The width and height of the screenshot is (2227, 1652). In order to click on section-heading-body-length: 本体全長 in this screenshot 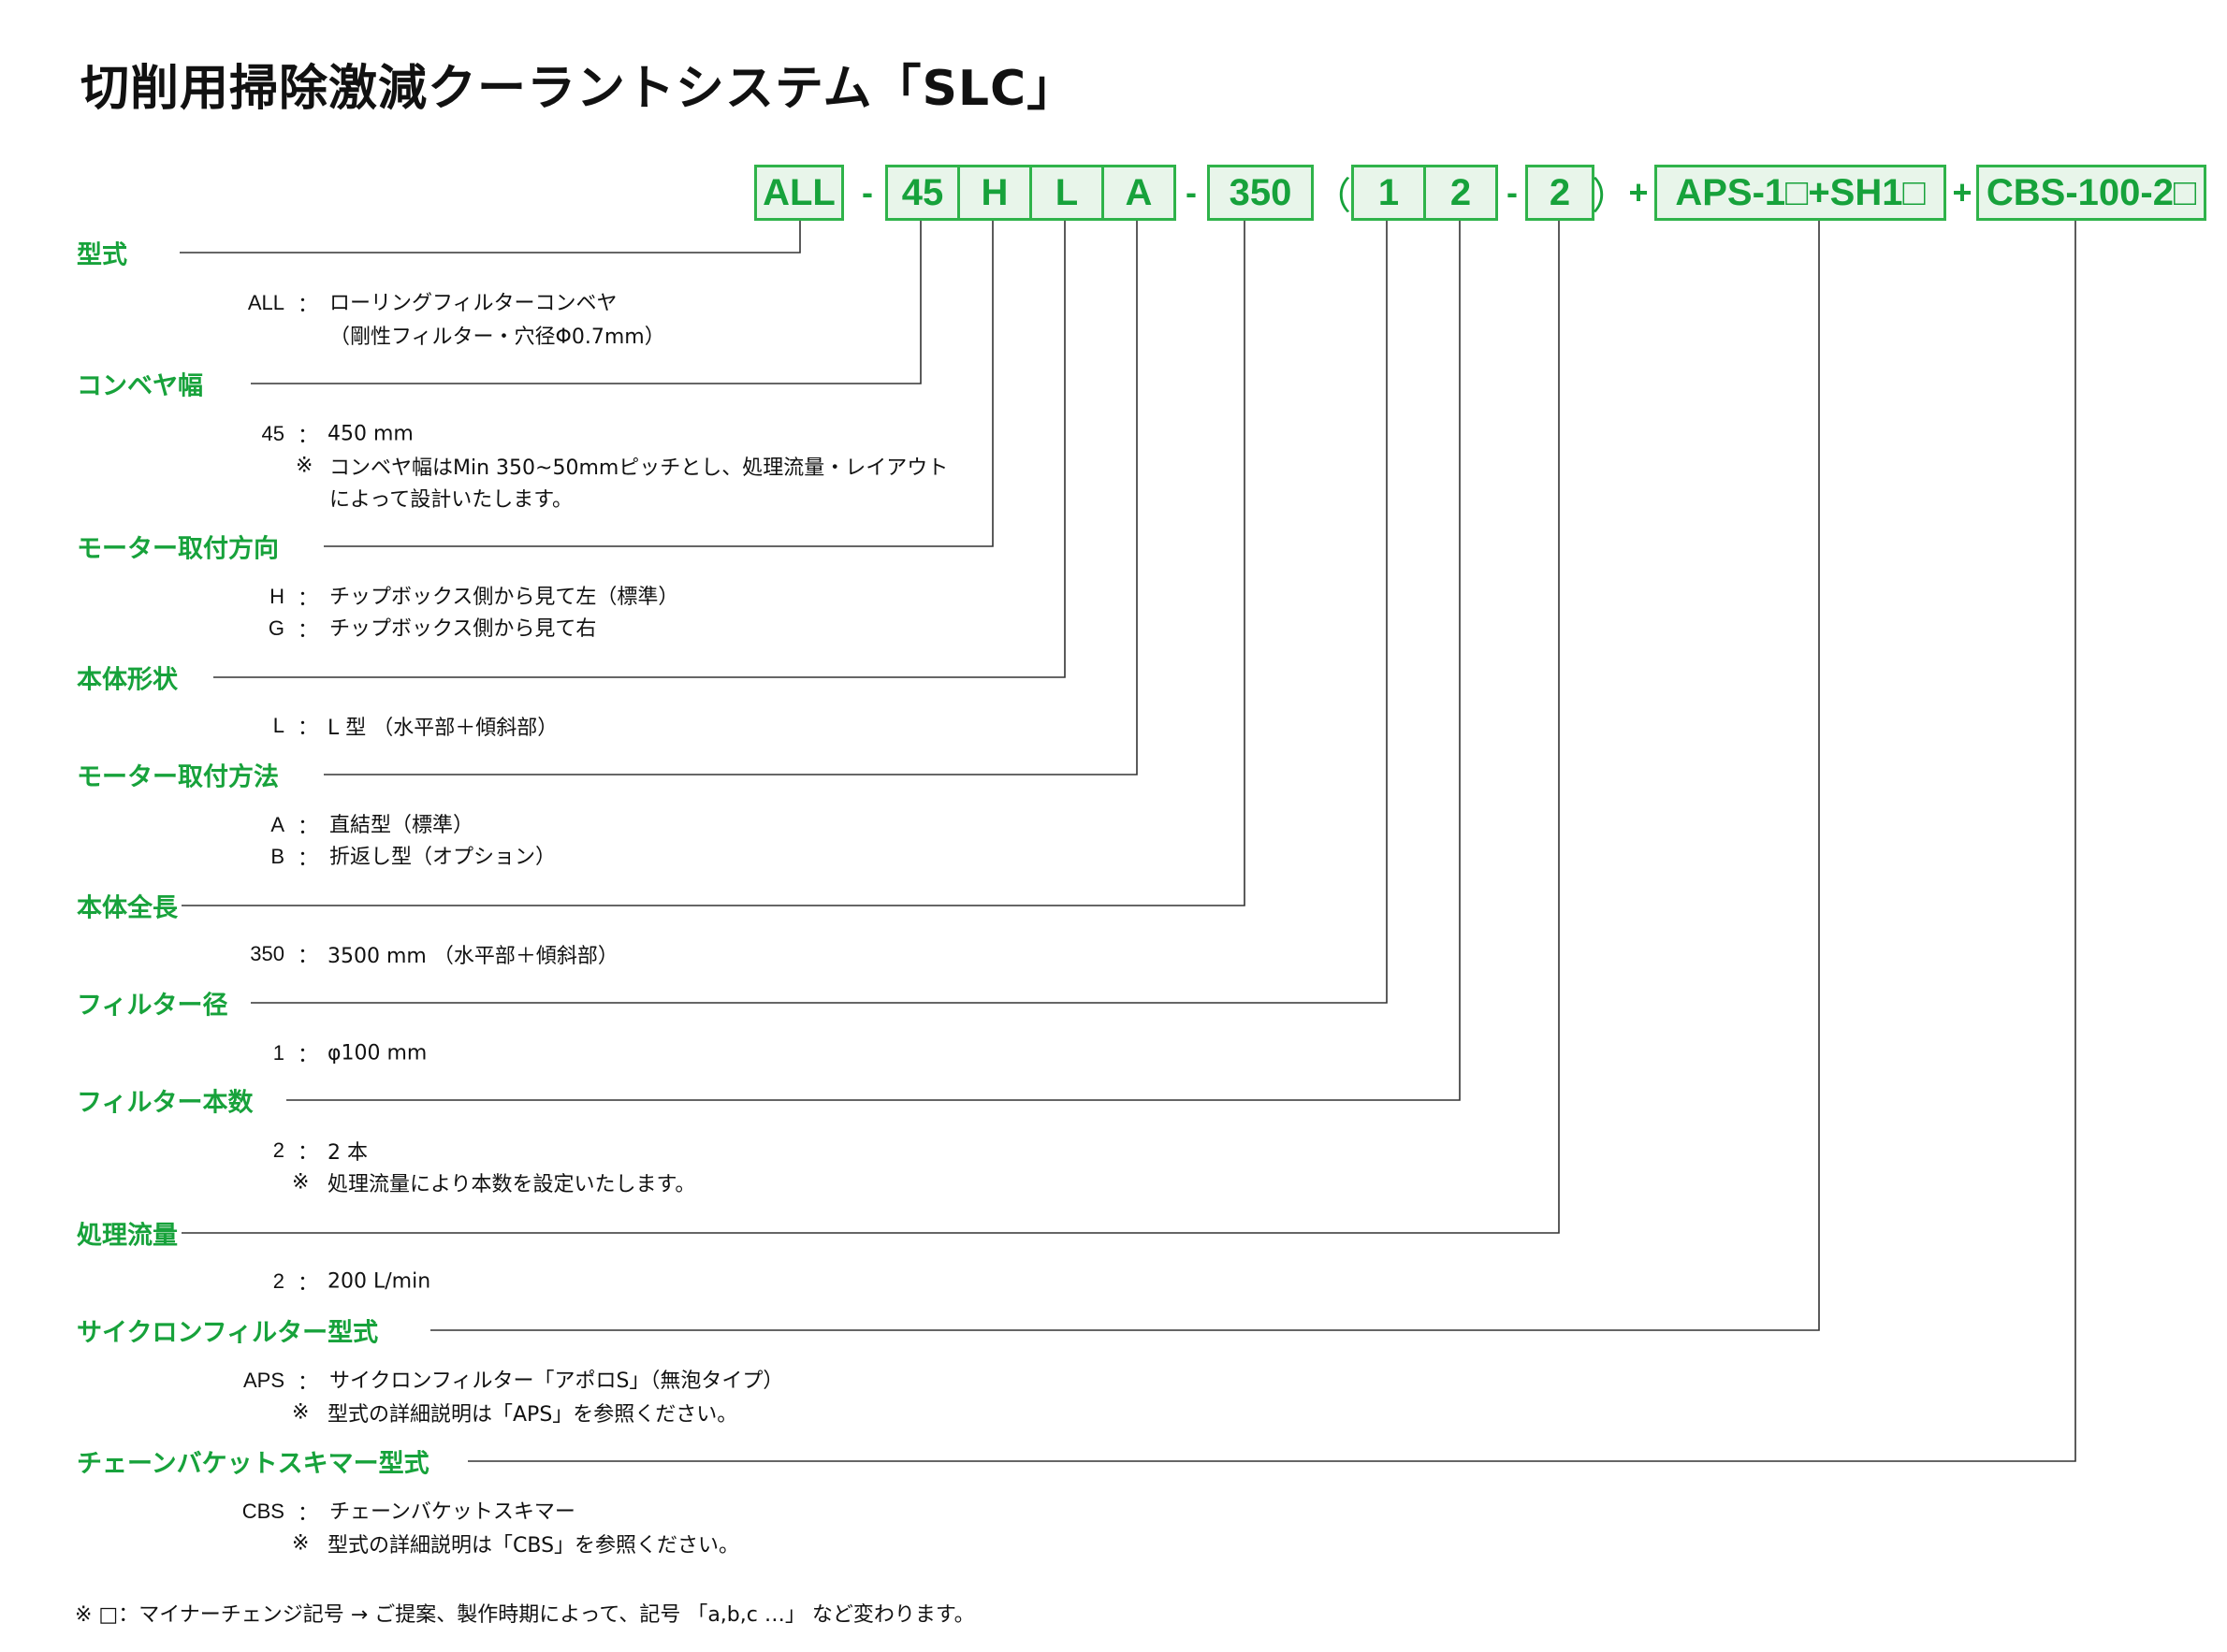, I will do `click(128, 908)`.